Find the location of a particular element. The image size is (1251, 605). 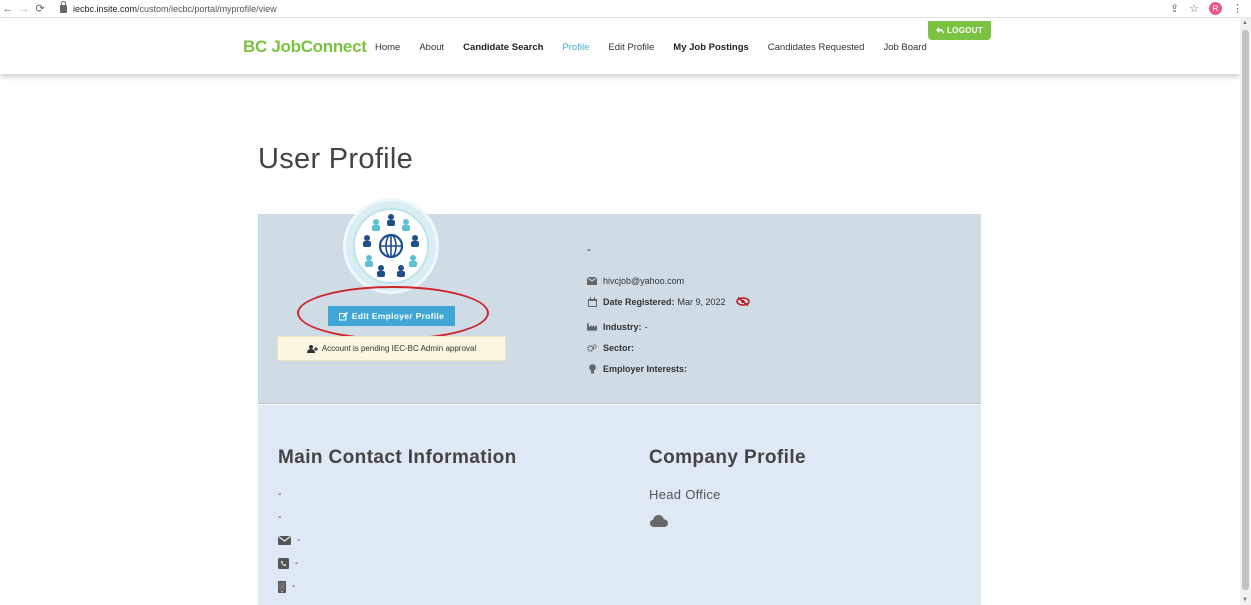

industry-value: - is located at coordinates (646, 326).